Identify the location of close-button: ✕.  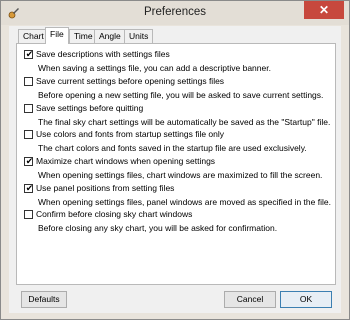
(324, 10).